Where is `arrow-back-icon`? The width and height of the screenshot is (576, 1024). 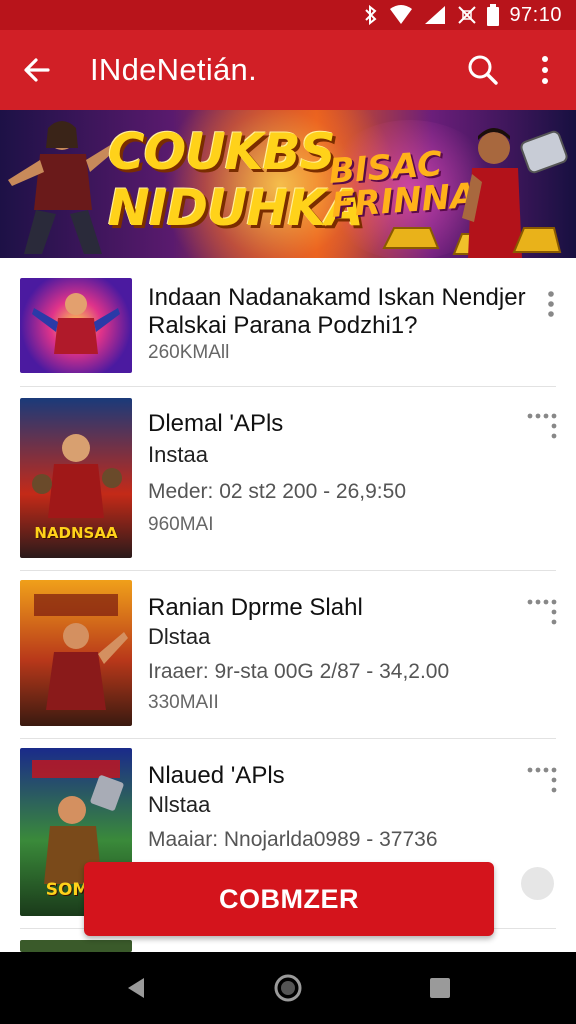
arrow-back-icon is located at coordinates (37, 70).